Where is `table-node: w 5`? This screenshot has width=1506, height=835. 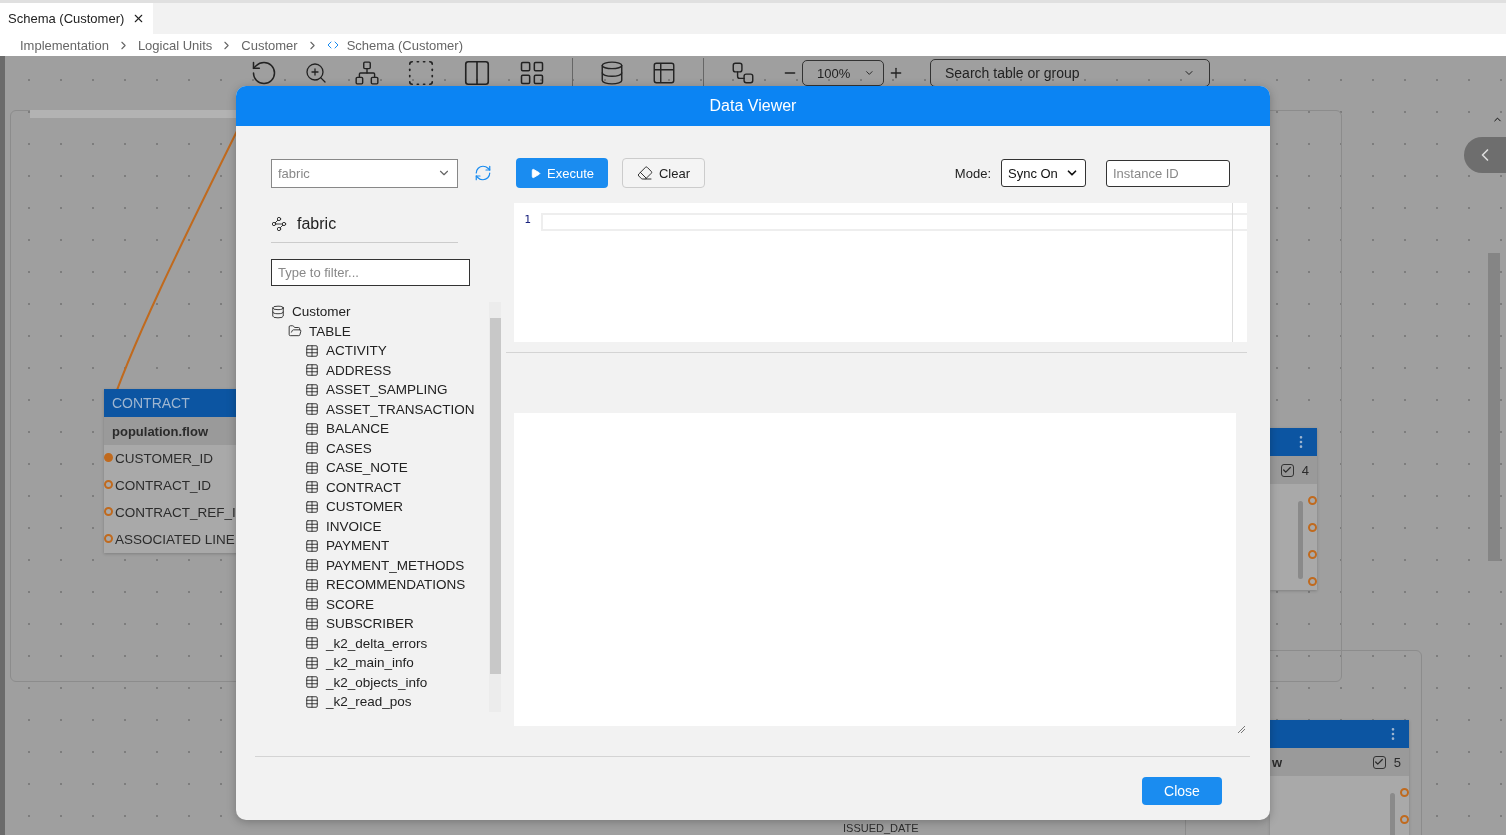 table-node: w 5 is located at coordinates (1339, 777).